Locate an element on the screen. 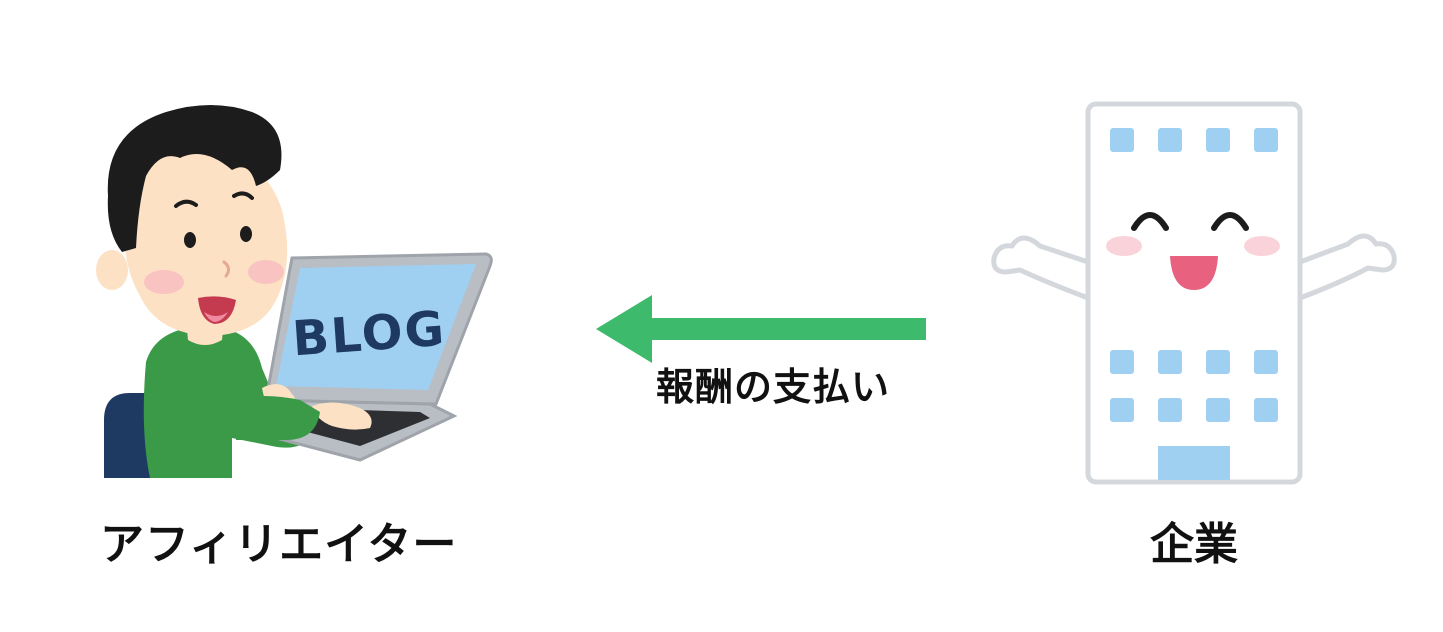 The height and width of the screenshot is (632, 1443). company-label: 企業 is located at coordinates (1194, 544).